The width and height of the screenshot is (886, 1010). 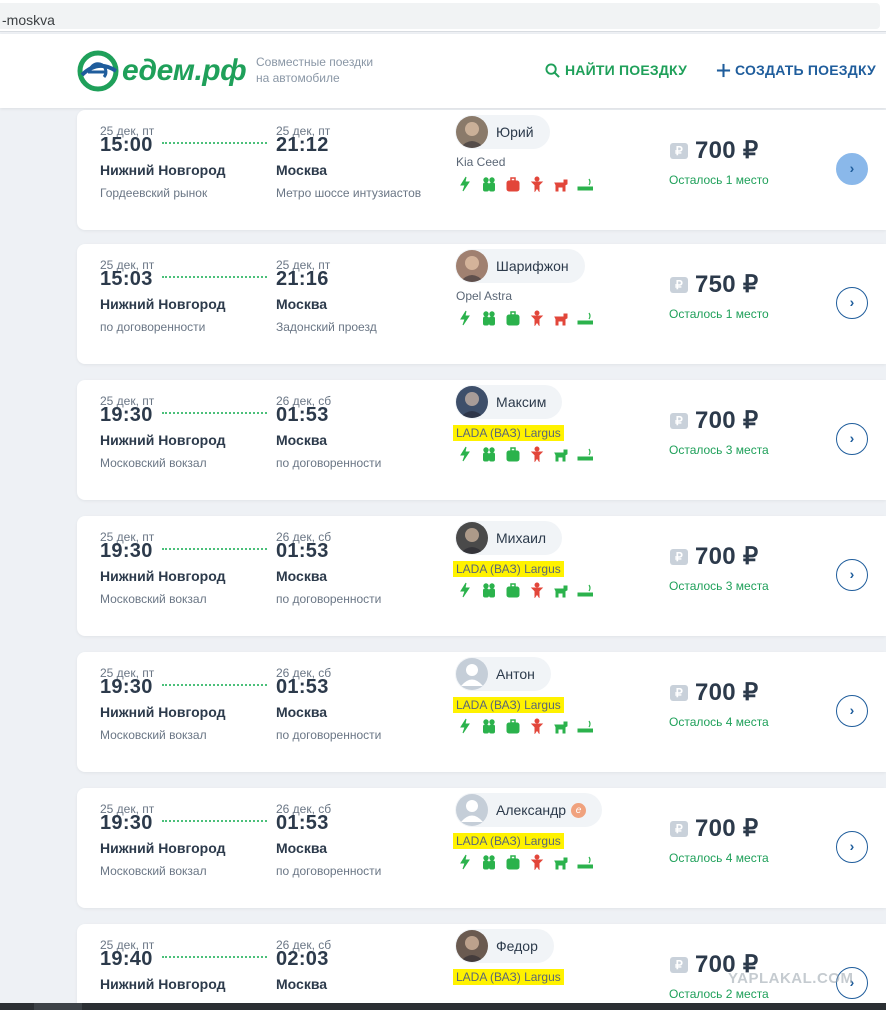 What do you see at coordinates (719, 994) in the screenshot?
I see `seats-left: Осталось 2 места` at bounding box center [719, 994].